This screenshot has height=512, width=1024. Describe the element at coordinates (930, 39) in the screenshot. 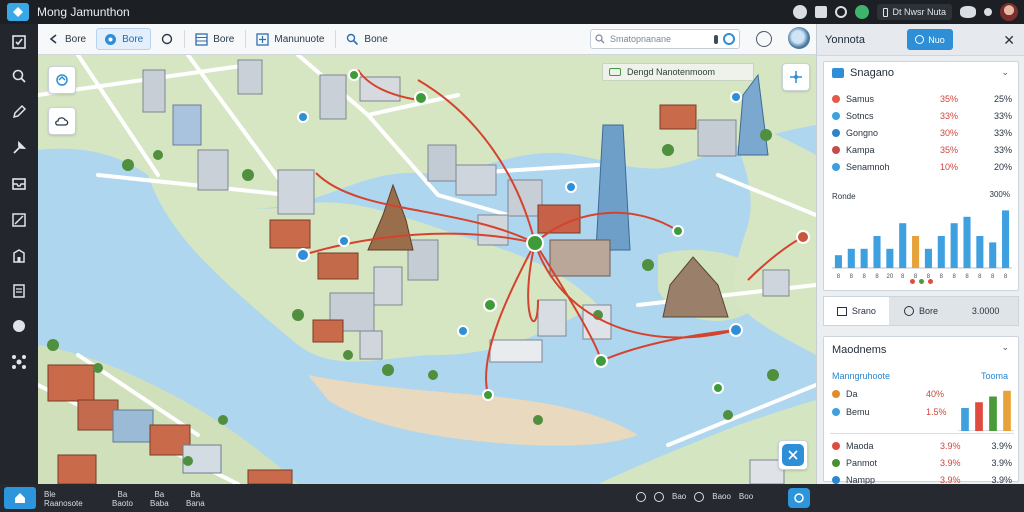

I see `right-panel-action-button: Nuo` at that location.